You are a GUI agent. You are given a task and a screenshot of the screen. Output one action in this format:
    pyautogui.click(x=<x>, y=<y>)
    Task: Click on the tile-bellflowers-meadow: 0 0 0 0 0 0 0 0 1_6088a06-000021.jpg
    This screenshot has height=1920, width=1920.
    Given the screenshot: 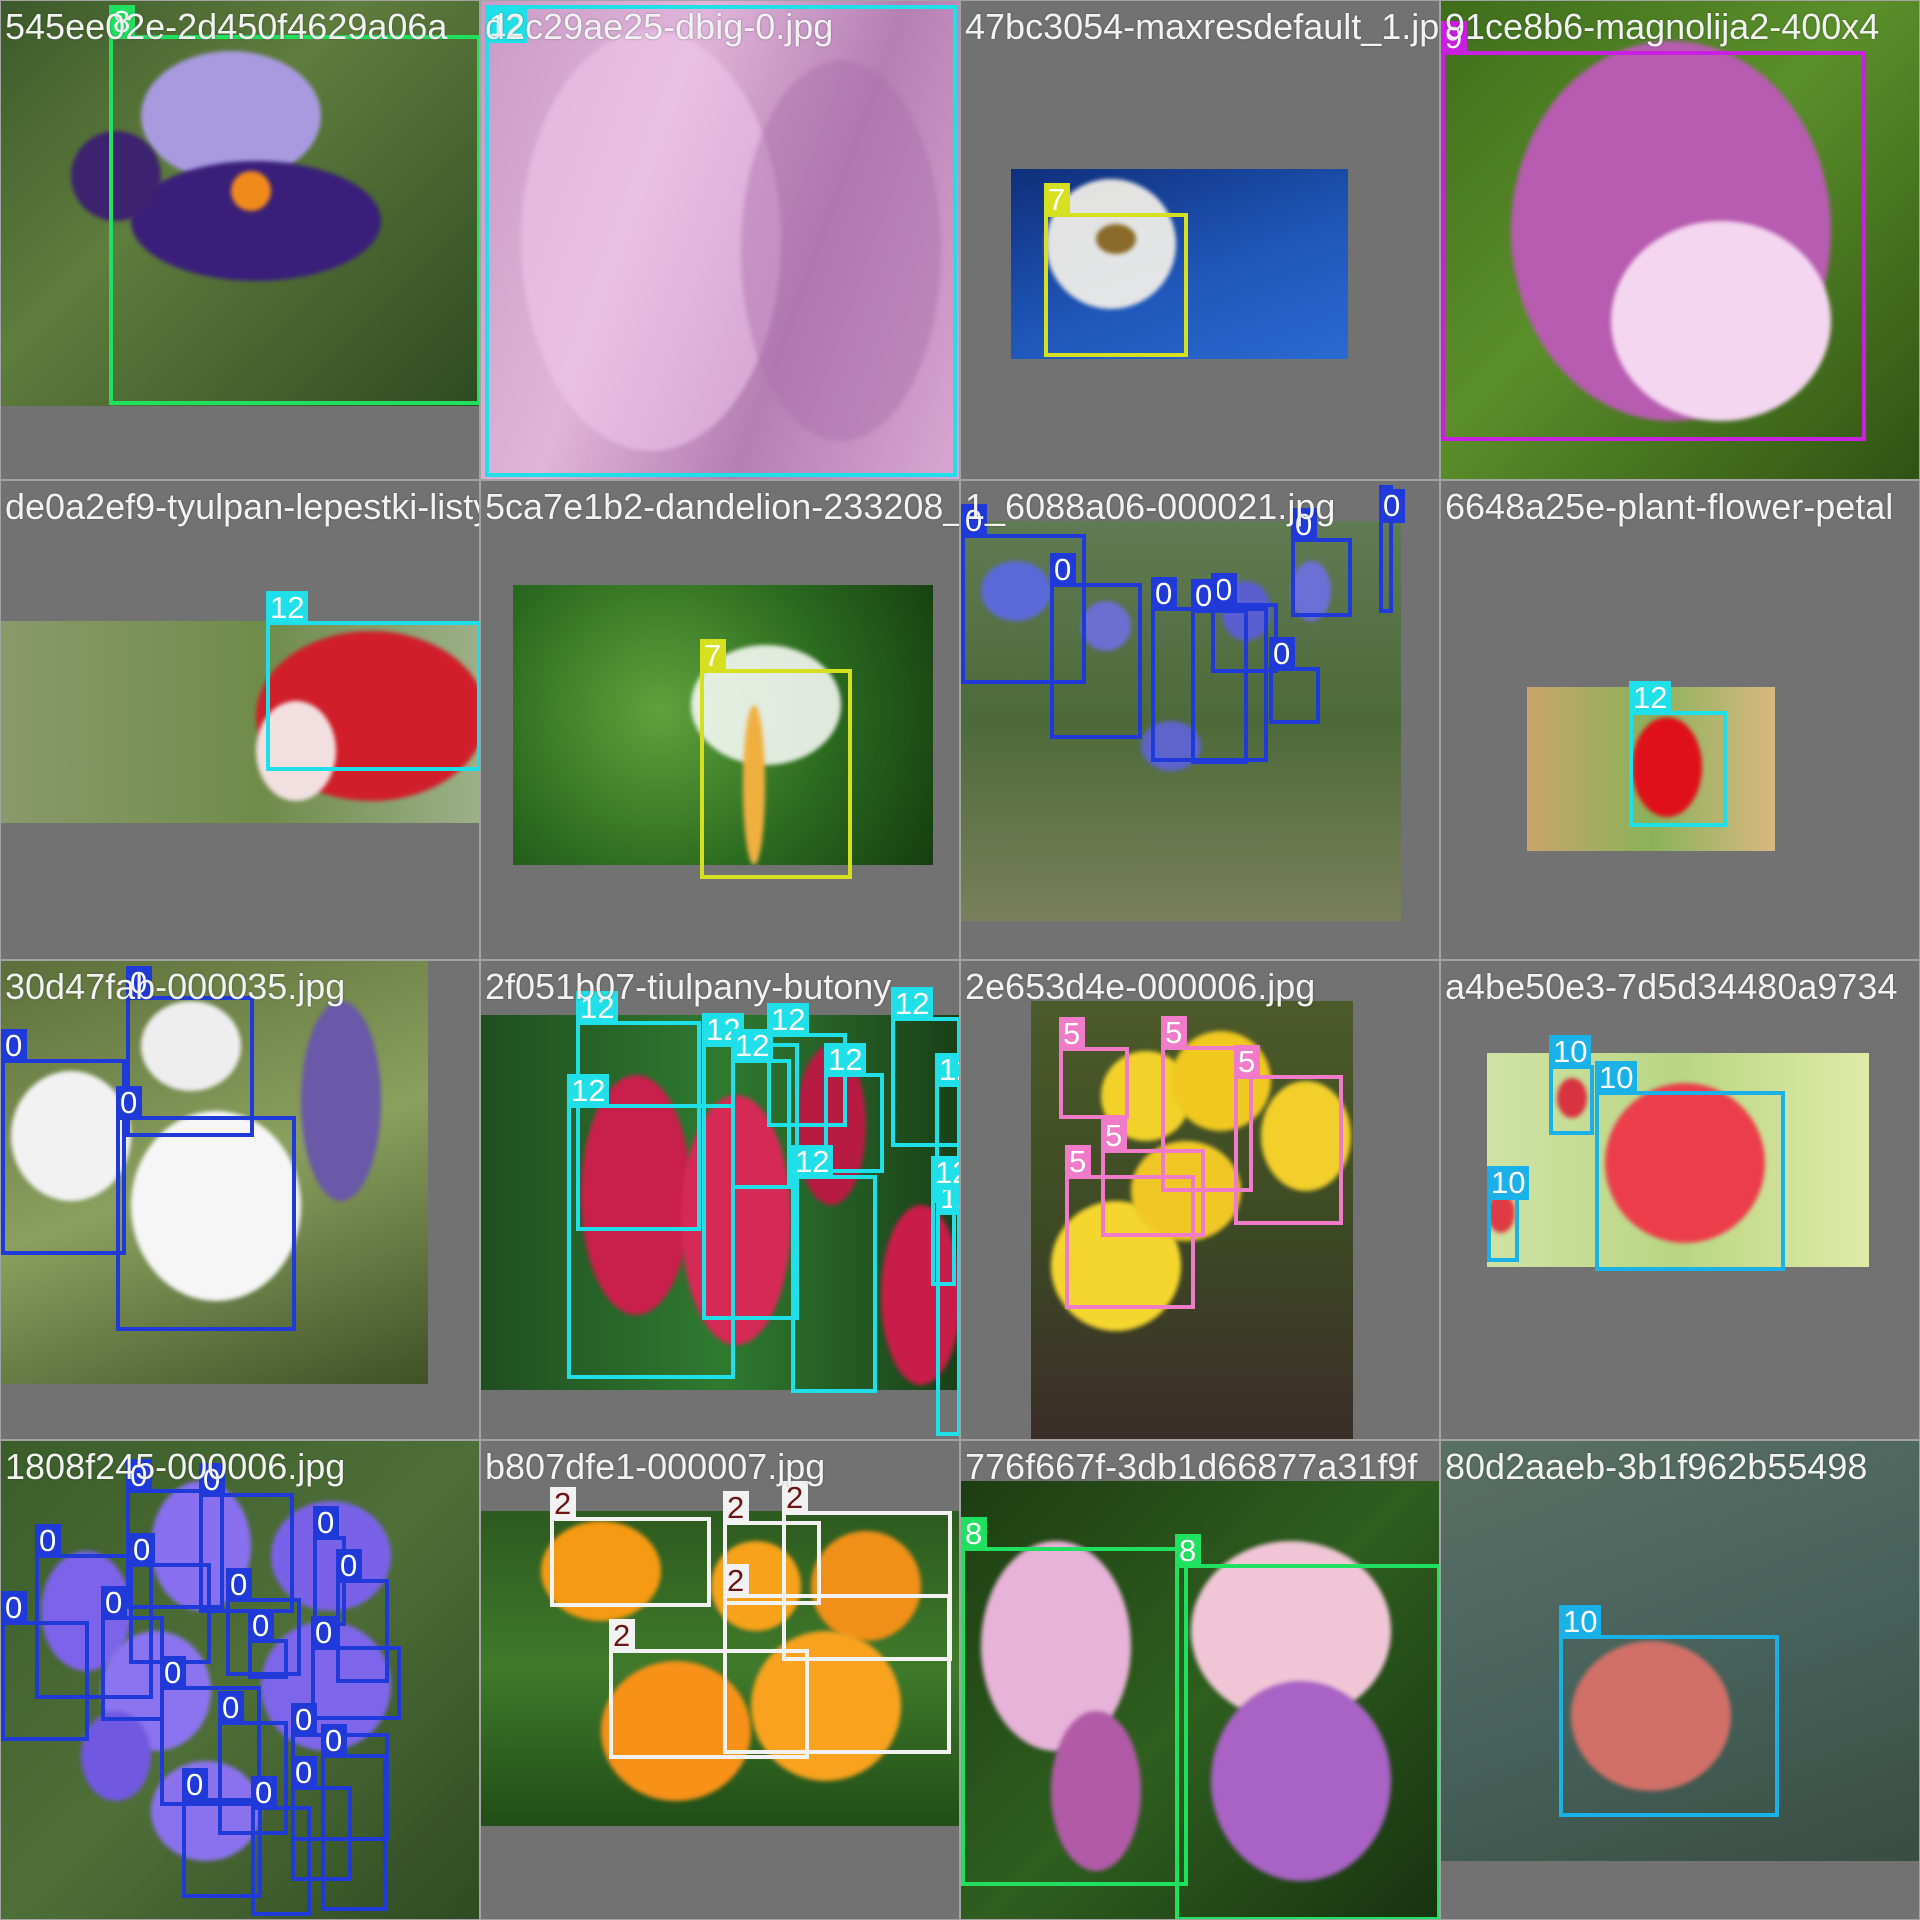 What is the action you would take?
    pyautogui.click(x=1200, y=720)
    